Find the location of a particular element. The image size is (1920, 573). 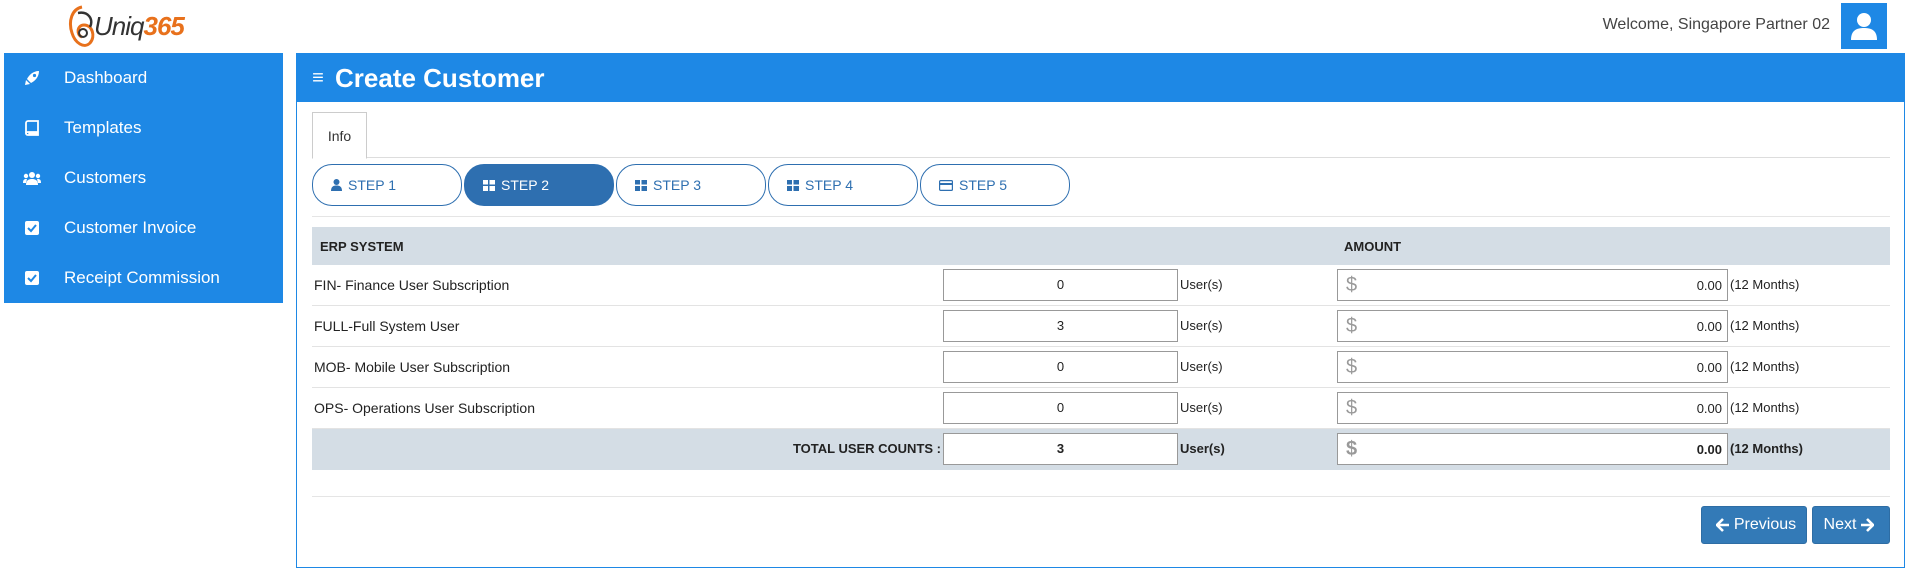

next-label: Next is located at coordinates (1840, 524).